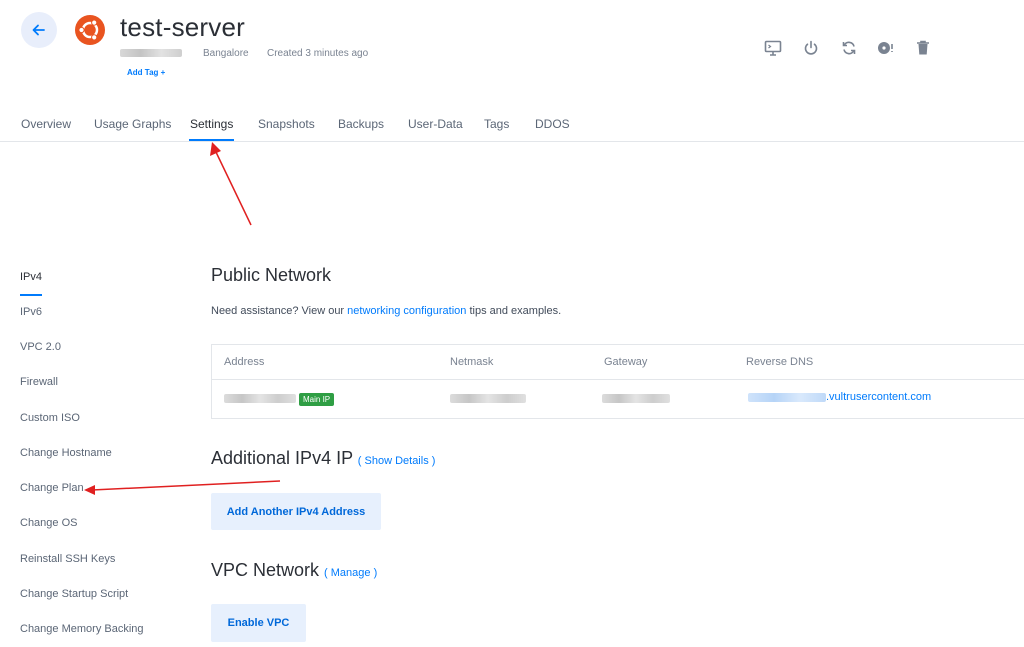 The height and width of the screenshot is (647, 1024). Describe the element at coordinates (361, 124) in the screenshot. I see `tab-backups: Backups` at that location.